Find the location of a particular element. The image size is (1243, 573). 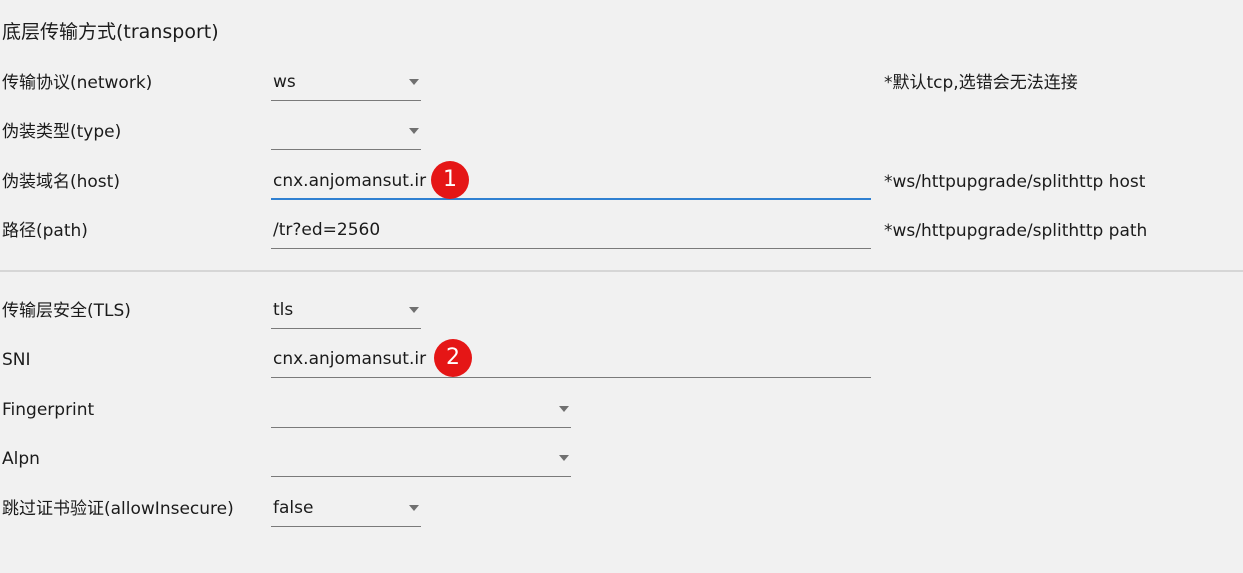

path-label: 路径(path) is located at coordinates (45, 231).